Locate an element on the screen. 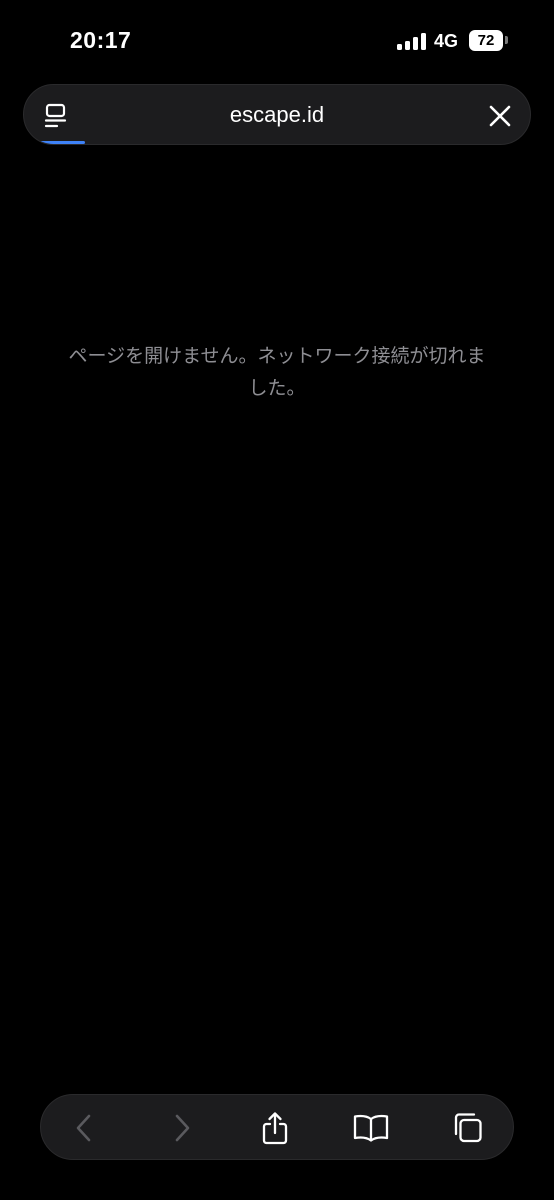 The height and width of the screenshot is (1200, 554). network-type: 4G is located at coordinates (446, 41).